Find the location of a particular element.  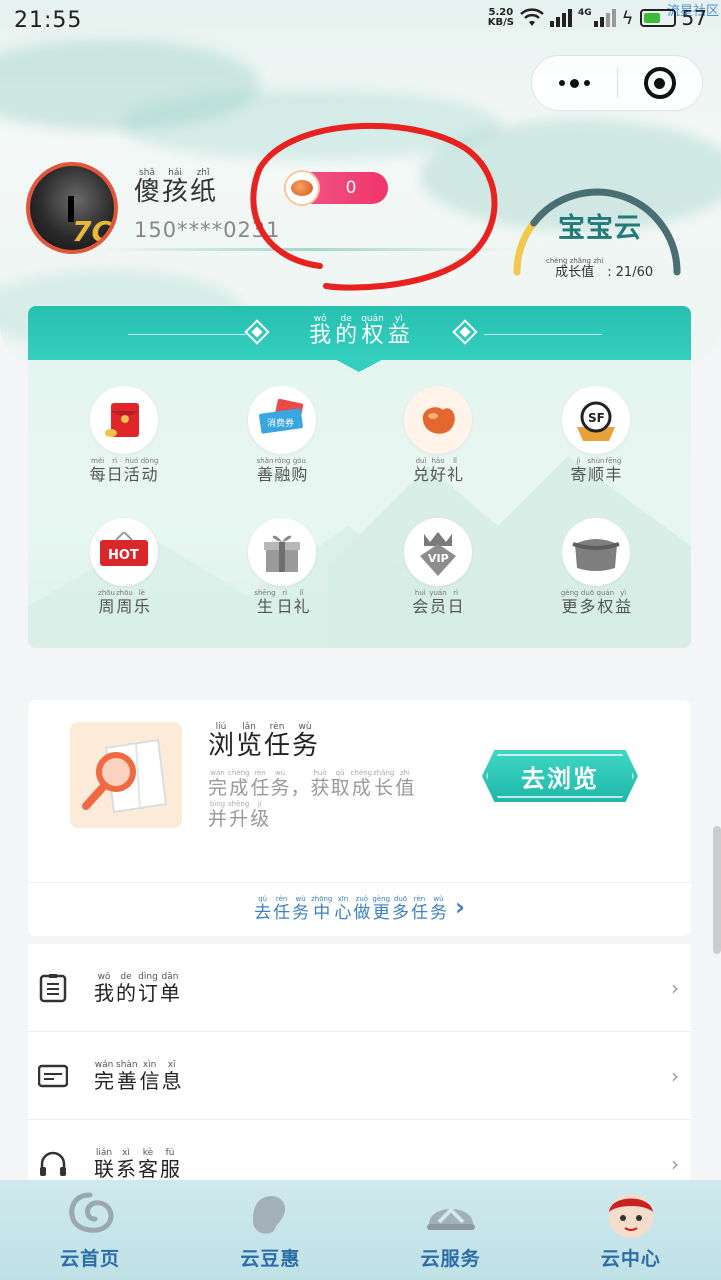

ruby-char: měi 每 is located at coordinates (97, 470).